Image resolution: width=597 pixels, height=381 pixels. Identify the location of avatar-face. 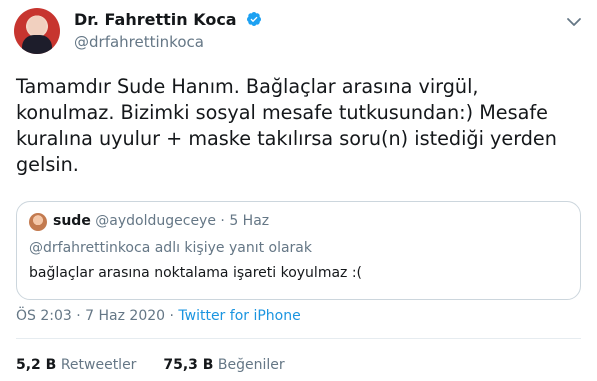
(37, 26).